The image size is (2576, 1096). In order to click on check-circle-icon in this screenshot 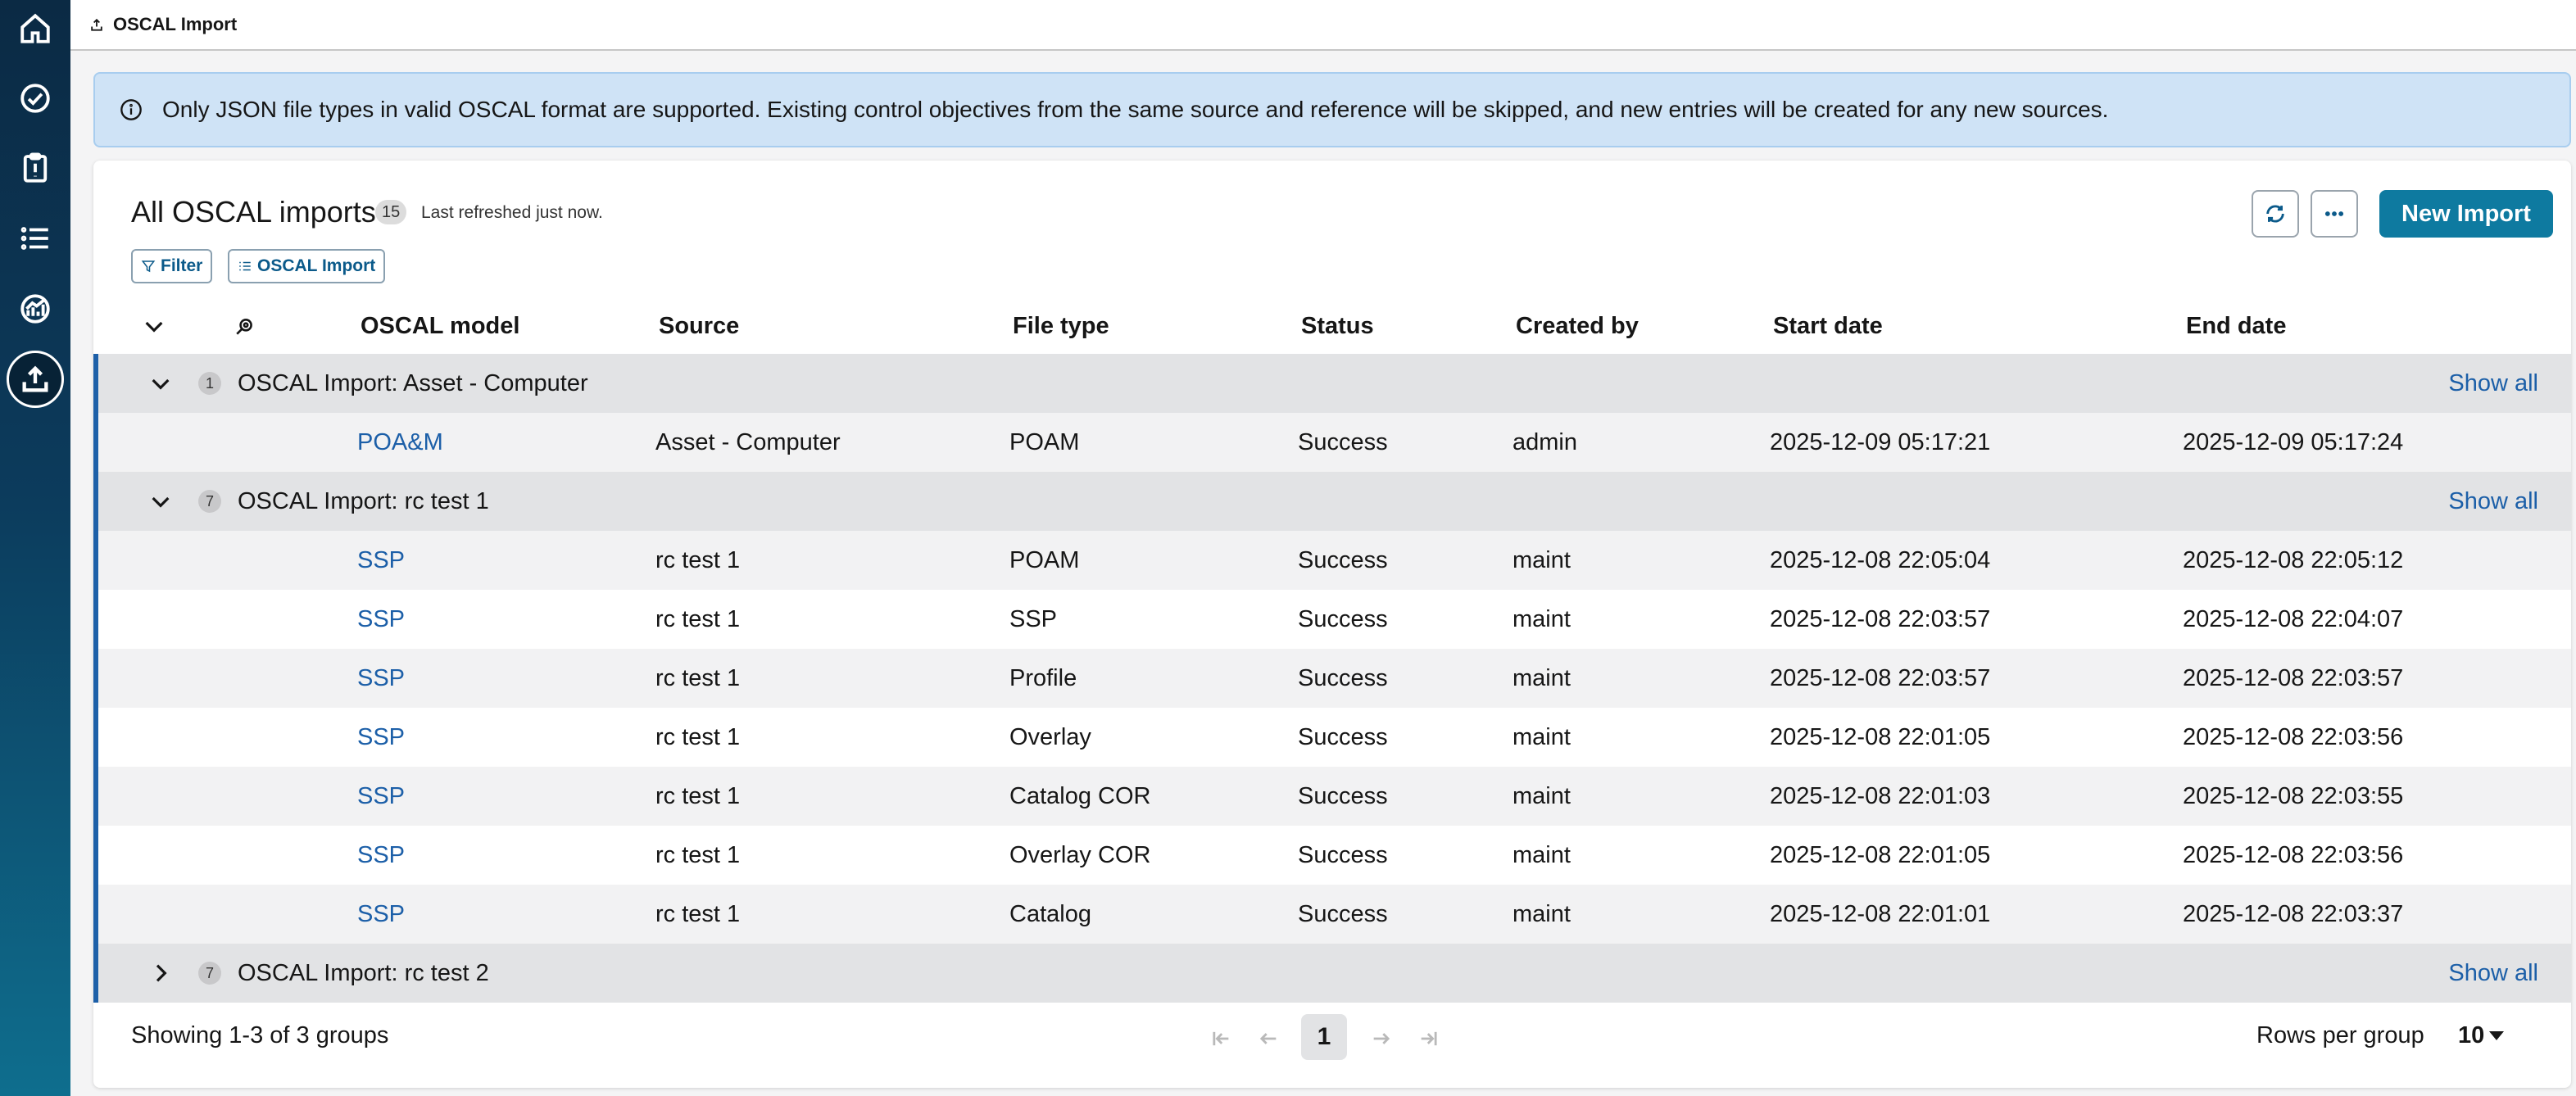, I will do `click(35, 98)`.